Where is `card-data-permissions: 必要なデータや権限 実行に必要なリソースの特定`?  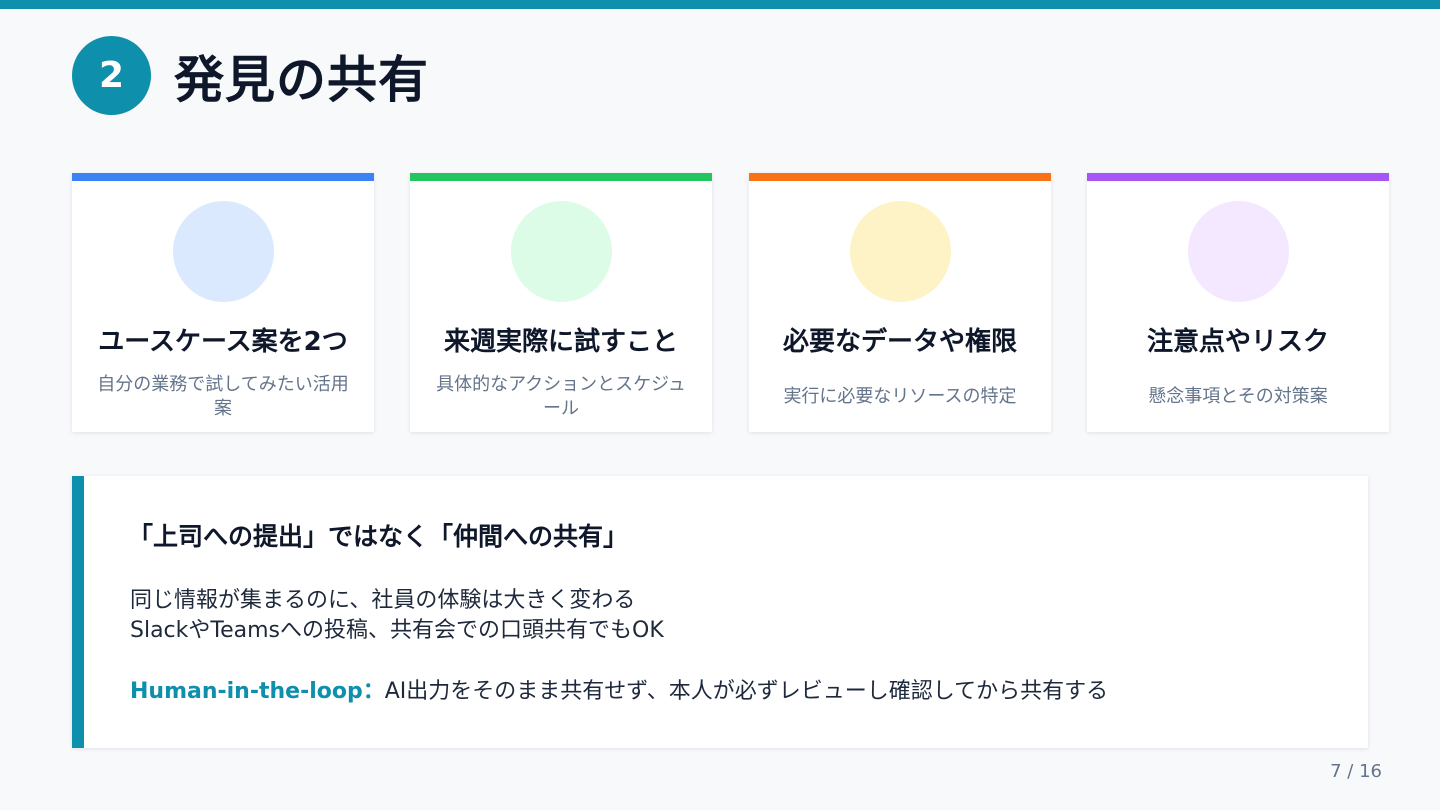
card-data-permissions: 必要なデータや権限 実行に必要なリソースの特定 is located at coordinates (900, 302).